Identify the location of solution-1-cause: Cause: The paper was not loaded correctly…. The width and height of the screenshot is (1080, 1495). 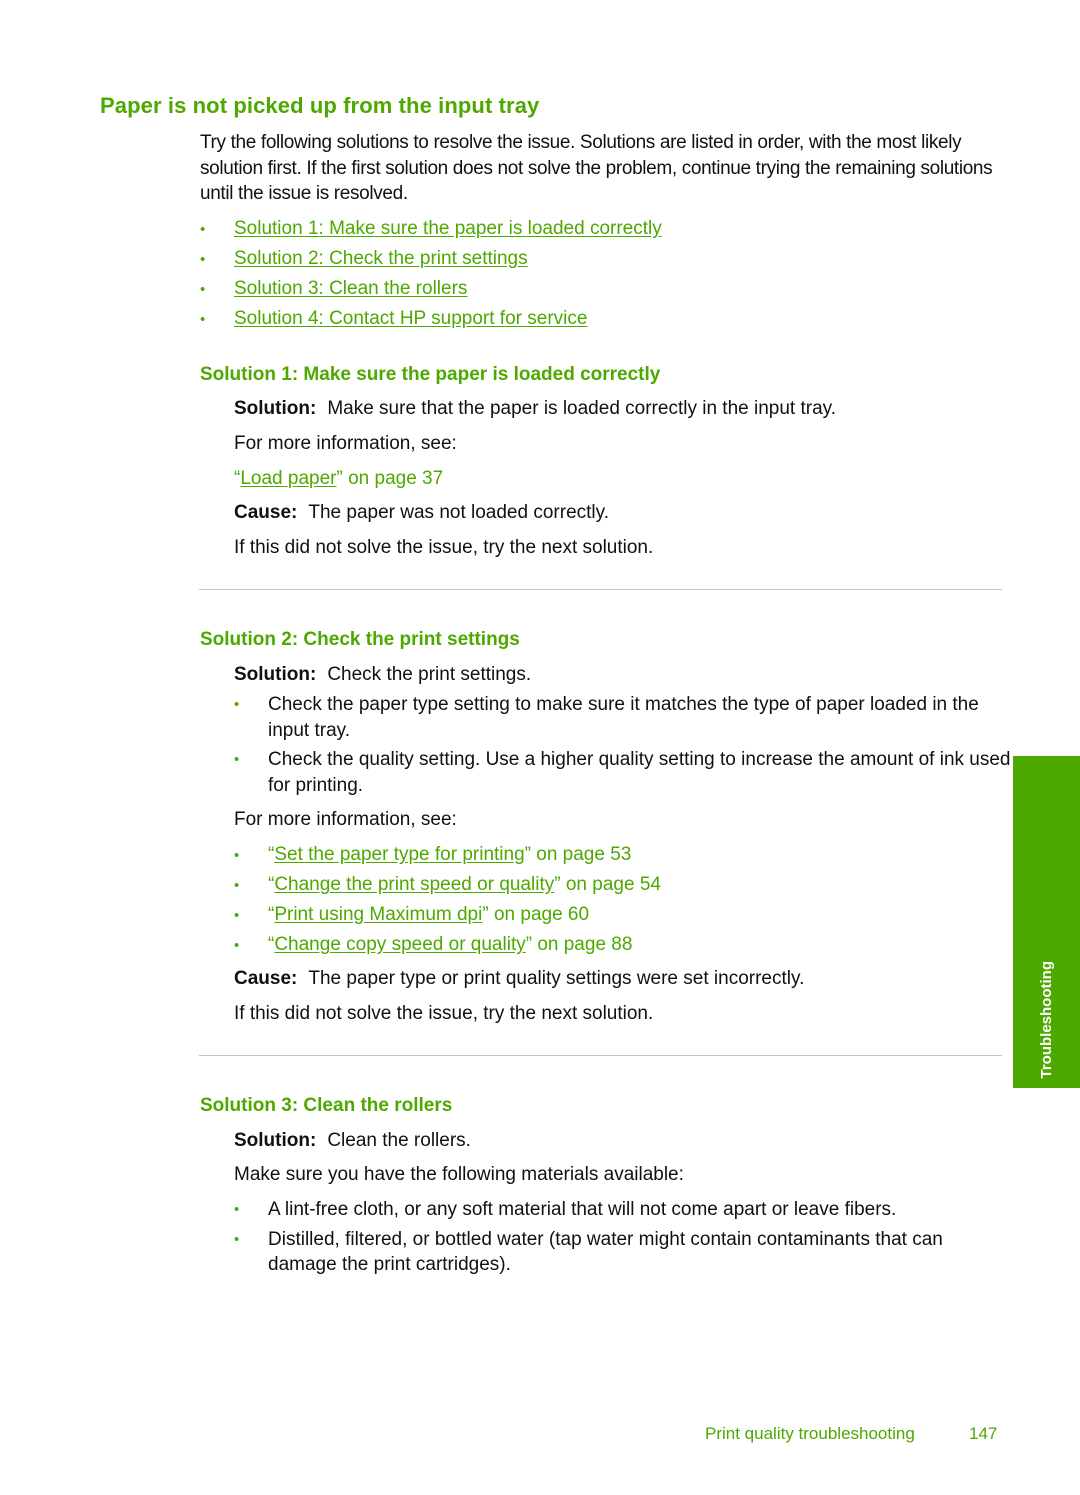
(421, 513).